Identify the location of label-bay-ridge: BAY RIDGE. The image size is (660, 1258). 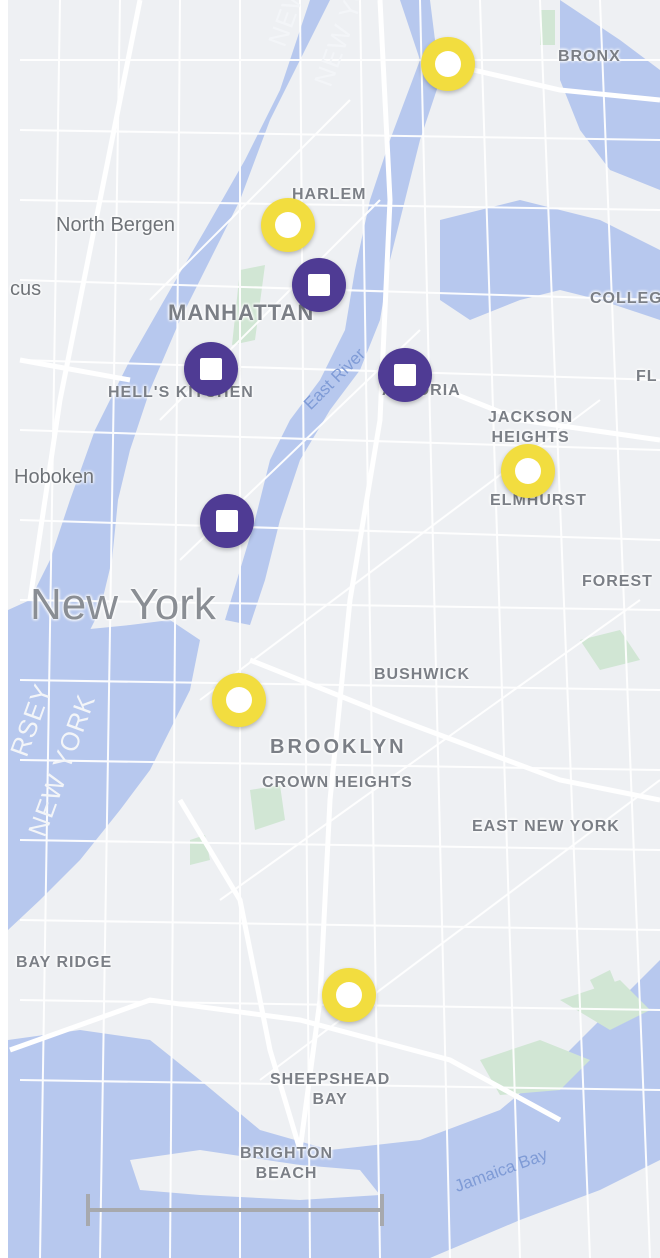
(64, 962).